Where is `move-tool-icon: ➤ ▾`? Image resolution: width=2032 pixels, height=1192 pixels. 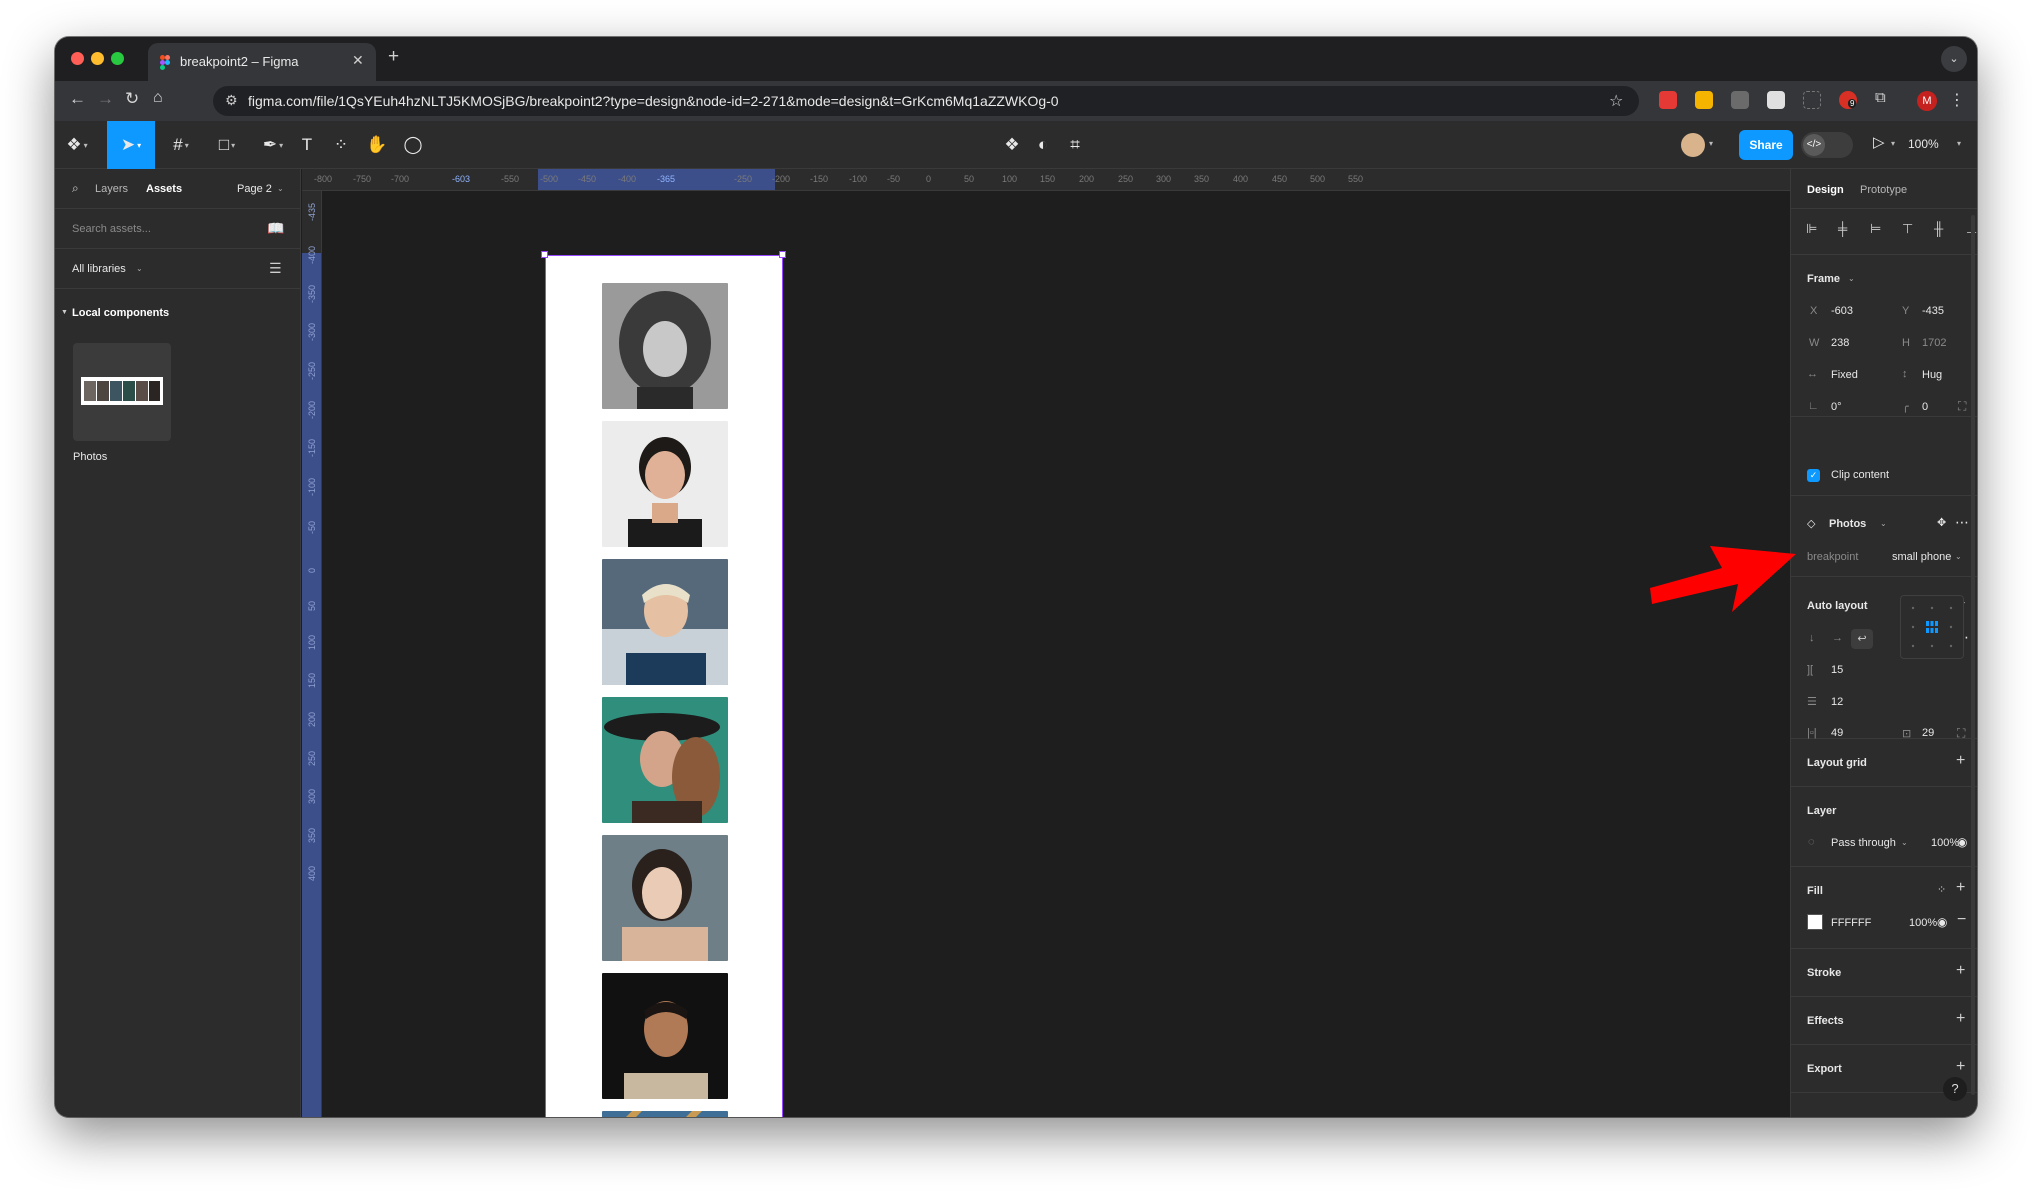
move-tool-icon: ➤ ▾ is located at coordinates (131, 145).